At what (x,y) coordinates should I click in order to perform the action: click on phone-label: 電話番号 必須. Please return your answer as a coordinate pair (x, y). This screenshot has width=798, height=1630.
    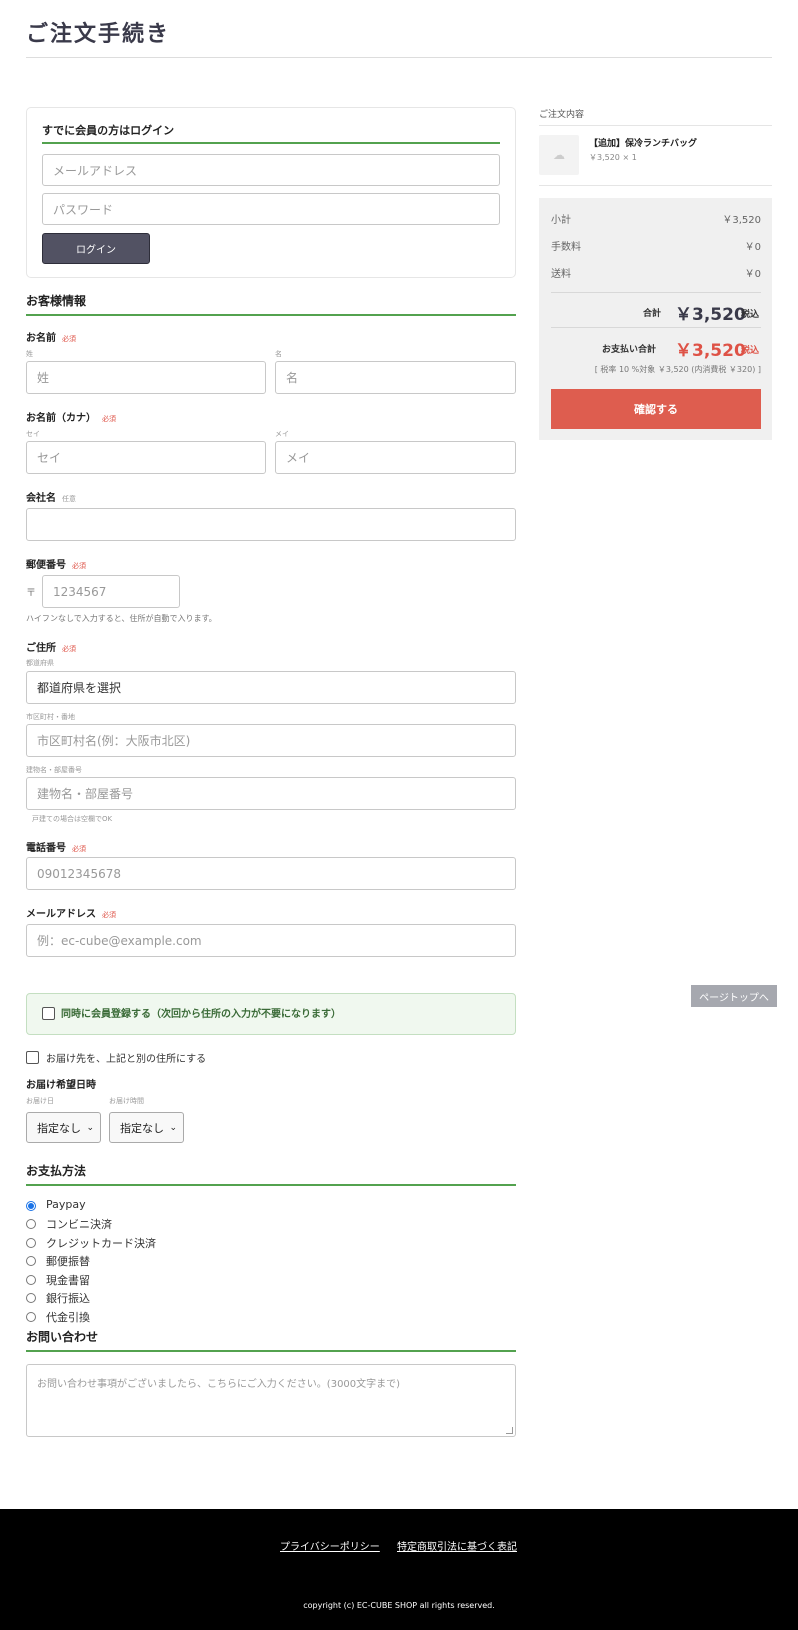
    Looking at the image, I should click on (56, 848).